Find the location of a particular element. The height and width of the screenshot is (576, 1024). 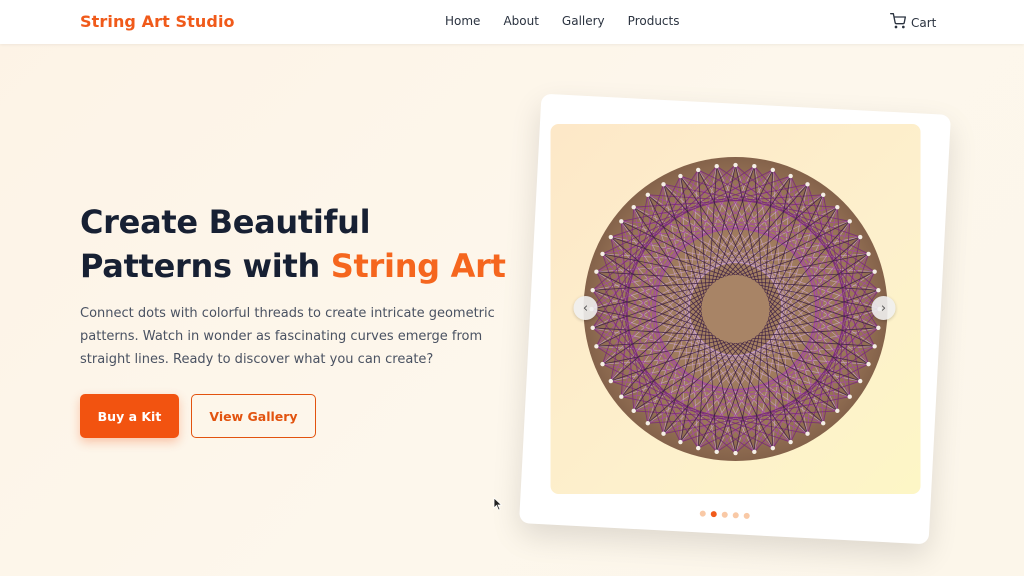

mouse-cursor-icon is located at coordinates (498, 504).